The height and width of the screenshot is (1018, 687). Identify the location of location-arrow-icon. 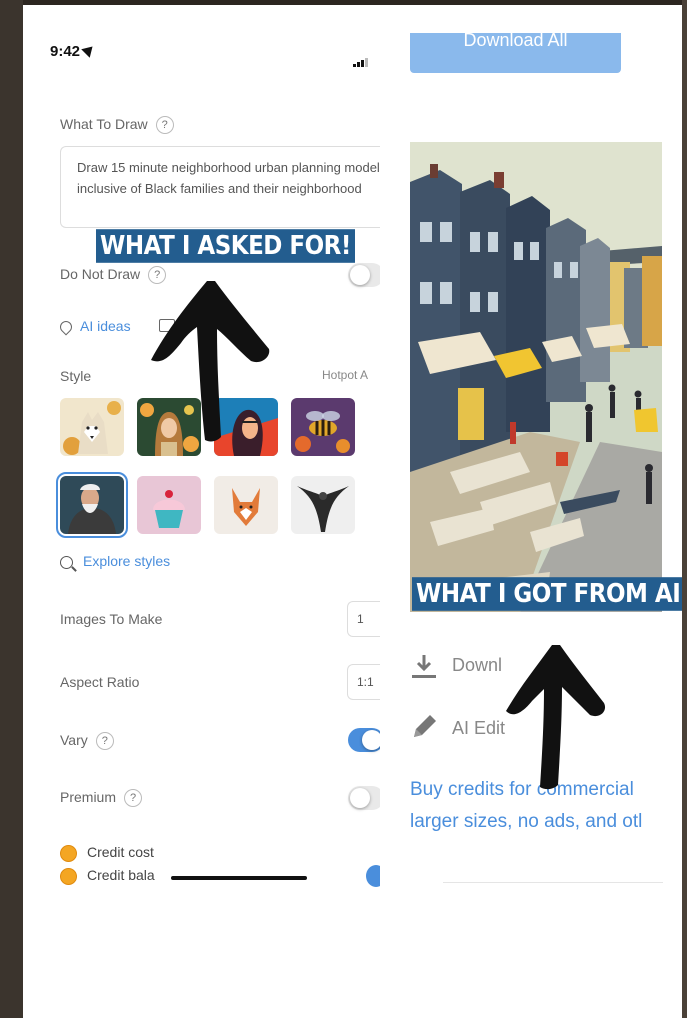
(89, 50).